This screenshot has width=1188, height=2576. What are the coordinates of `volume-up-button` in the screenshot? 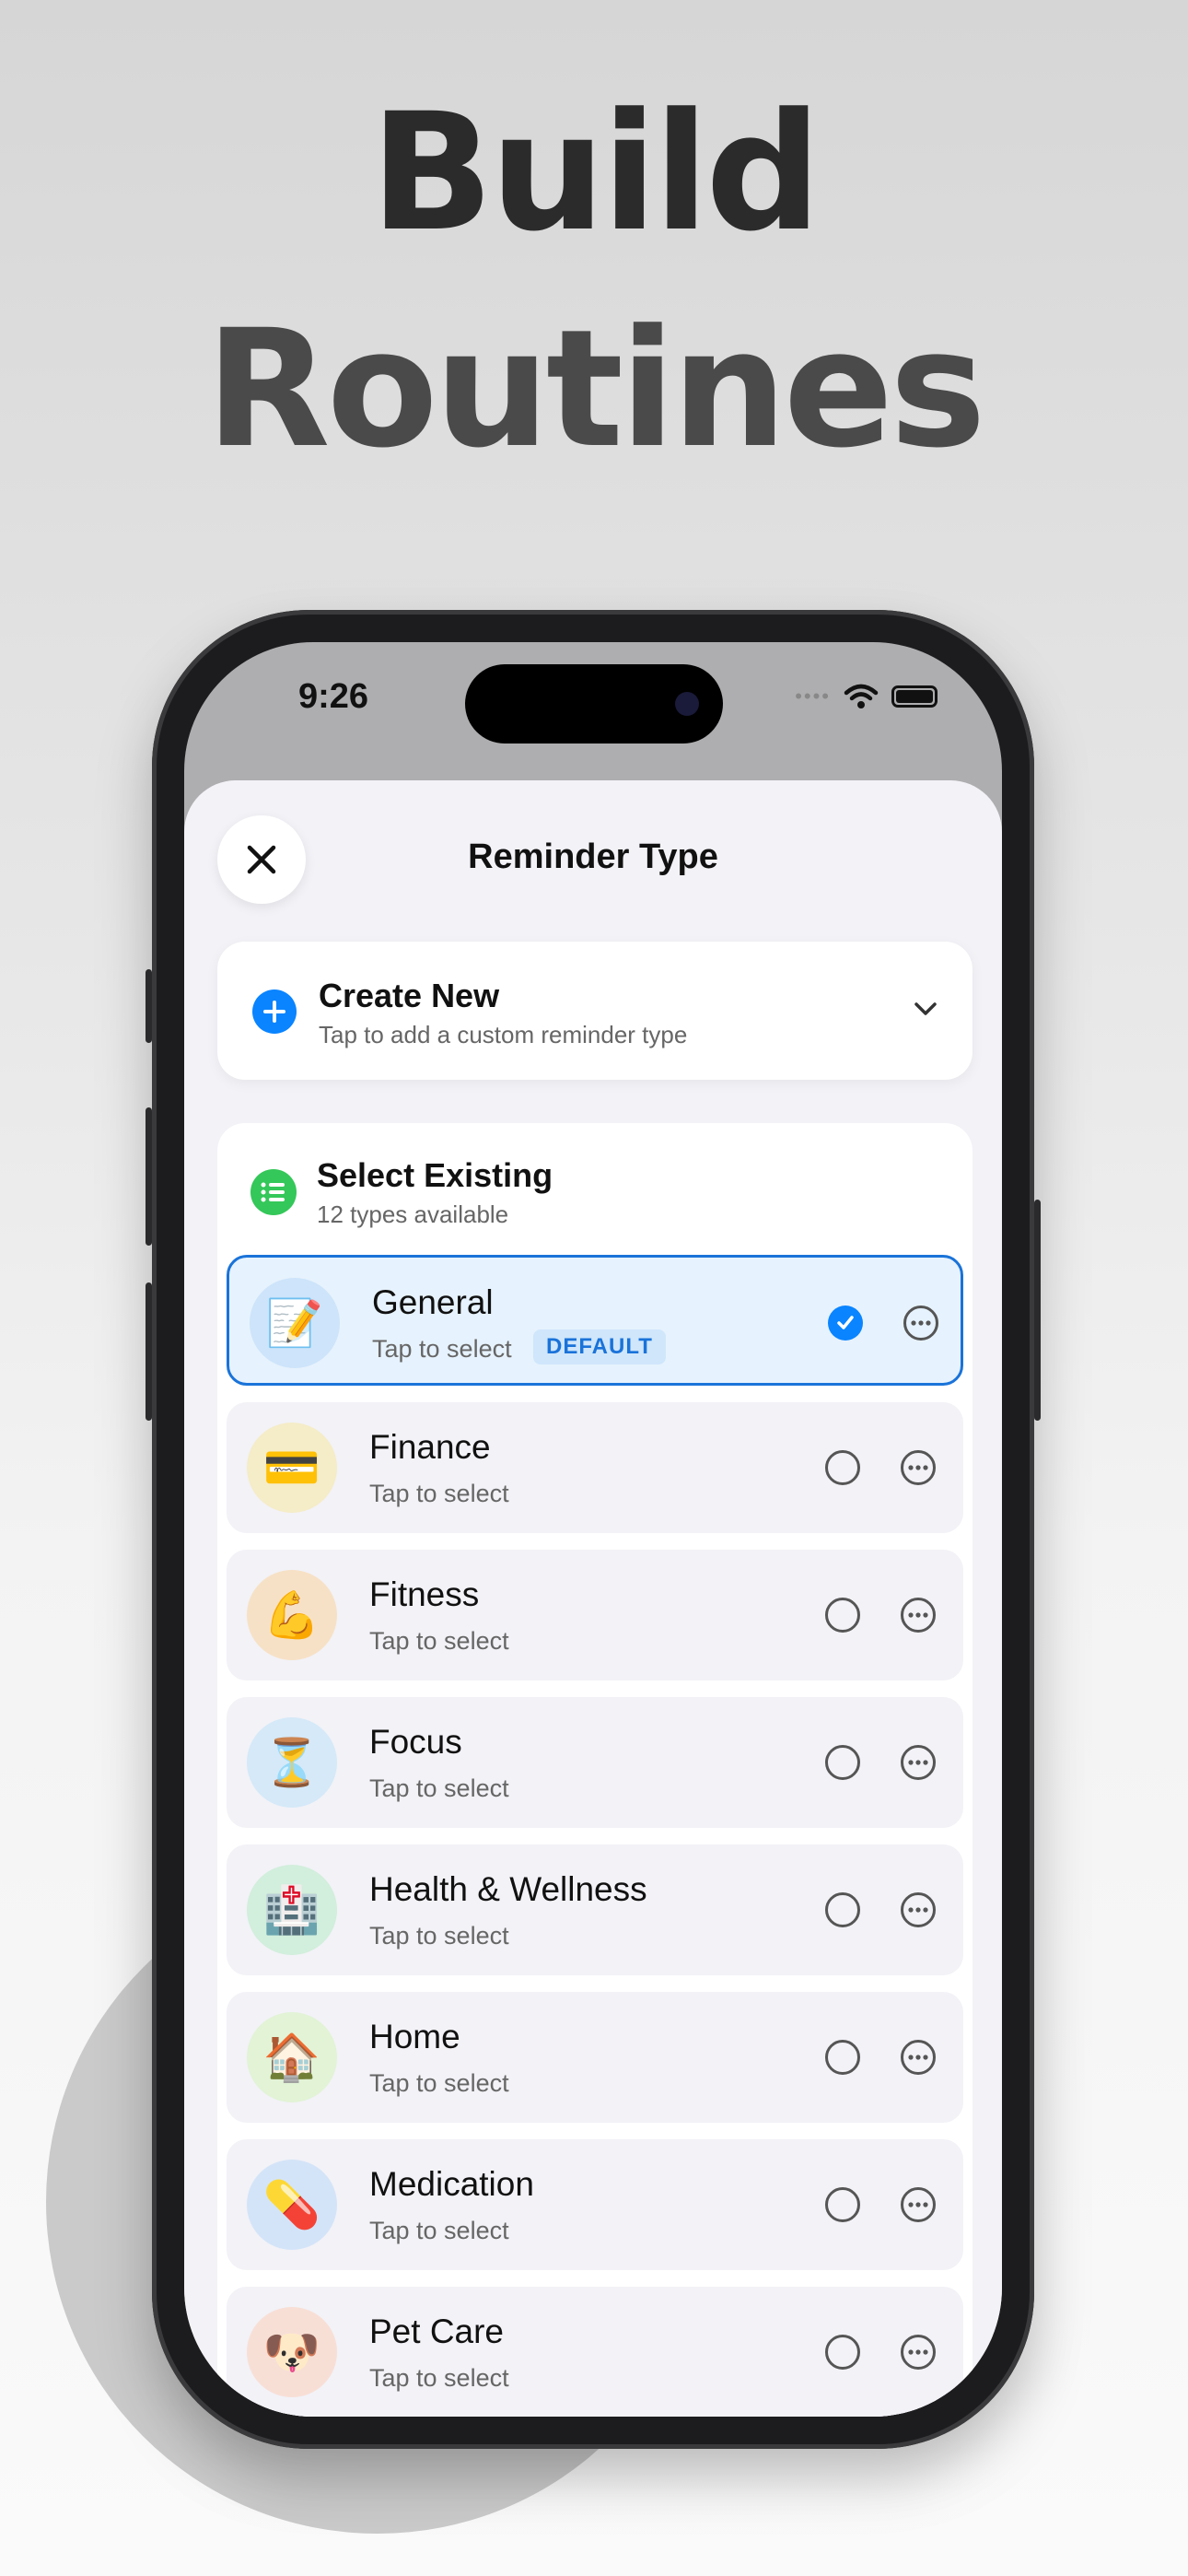 It's located at (149, 1176).